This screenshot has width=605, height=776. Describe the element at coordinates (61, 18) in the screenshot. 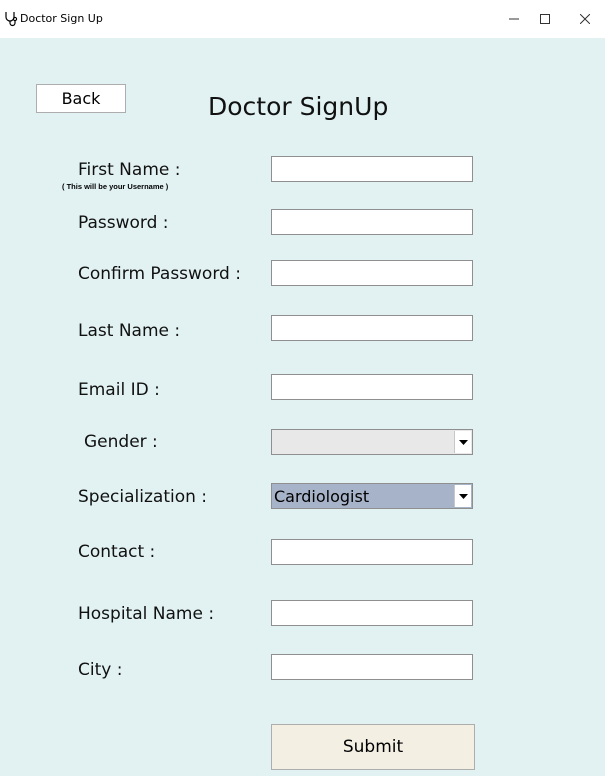

I see `window-title: Doctor Sign Up` at that location.